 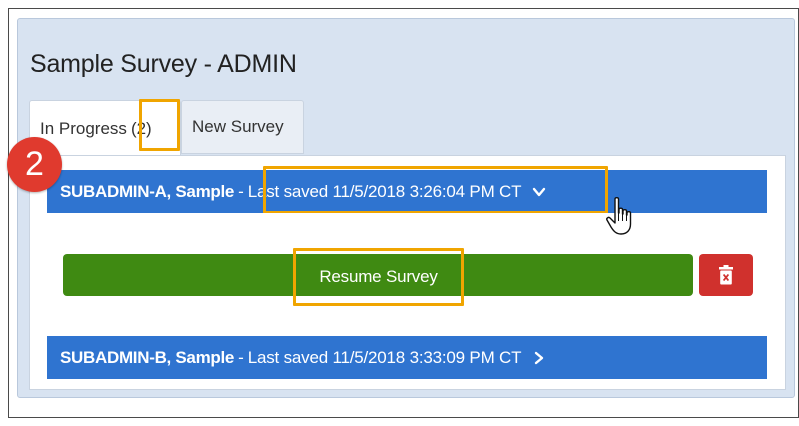 What do you see at coordinates (384, 357) in the screenshot?
I see `entry-last-saved: Last saved 11/5/2018 3:33:09 PM CT` at bounding box center [384, 357].